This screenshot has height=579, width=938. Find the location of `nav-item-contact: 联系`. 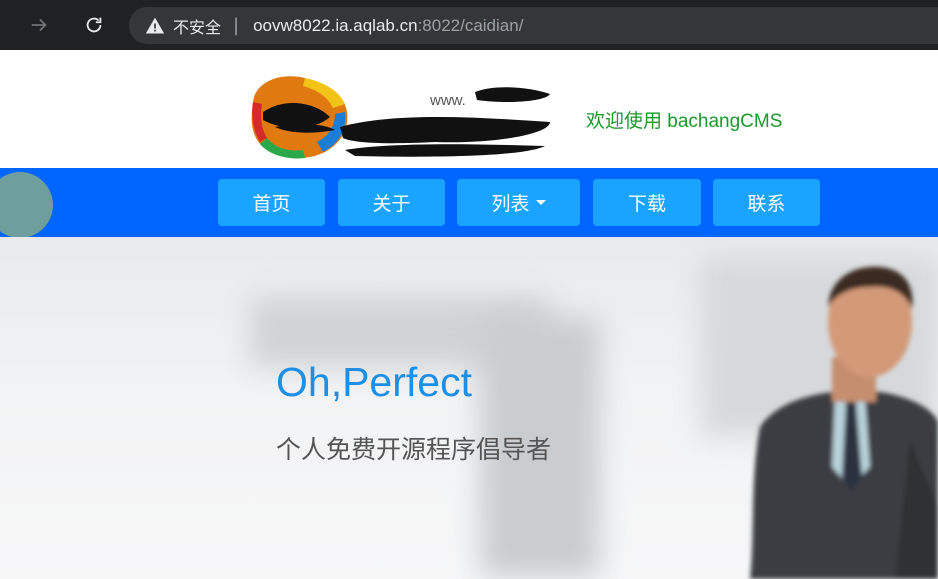

nav-item-contact: 联系 is located at coordinates (766, 202).